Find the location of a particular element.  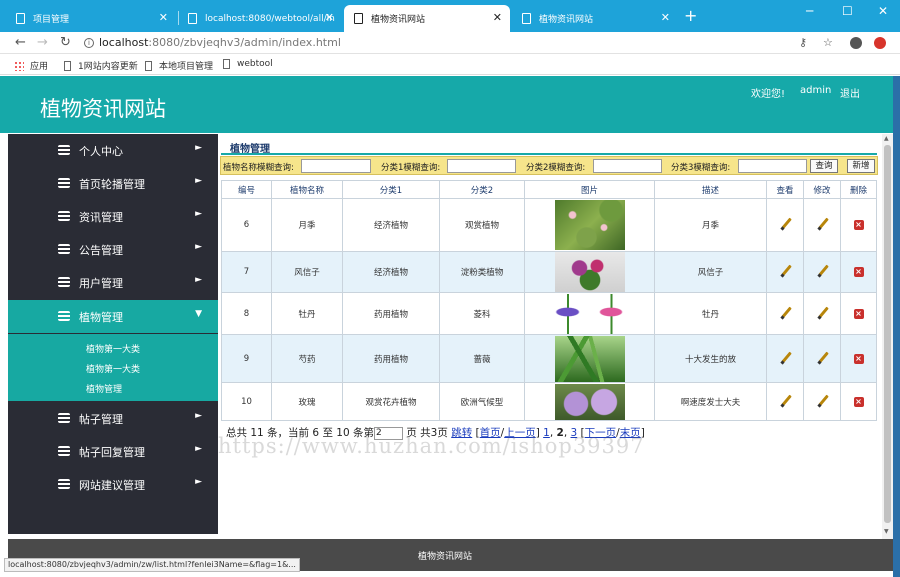

reload-icon: ↻ is located at coordinates (65, 42).